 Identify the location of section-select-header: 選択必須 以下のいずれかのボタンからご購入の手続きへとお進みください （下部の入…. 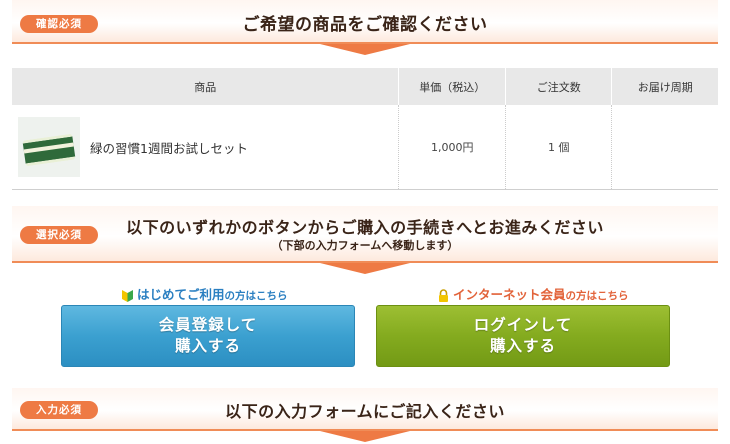
(365, 234).